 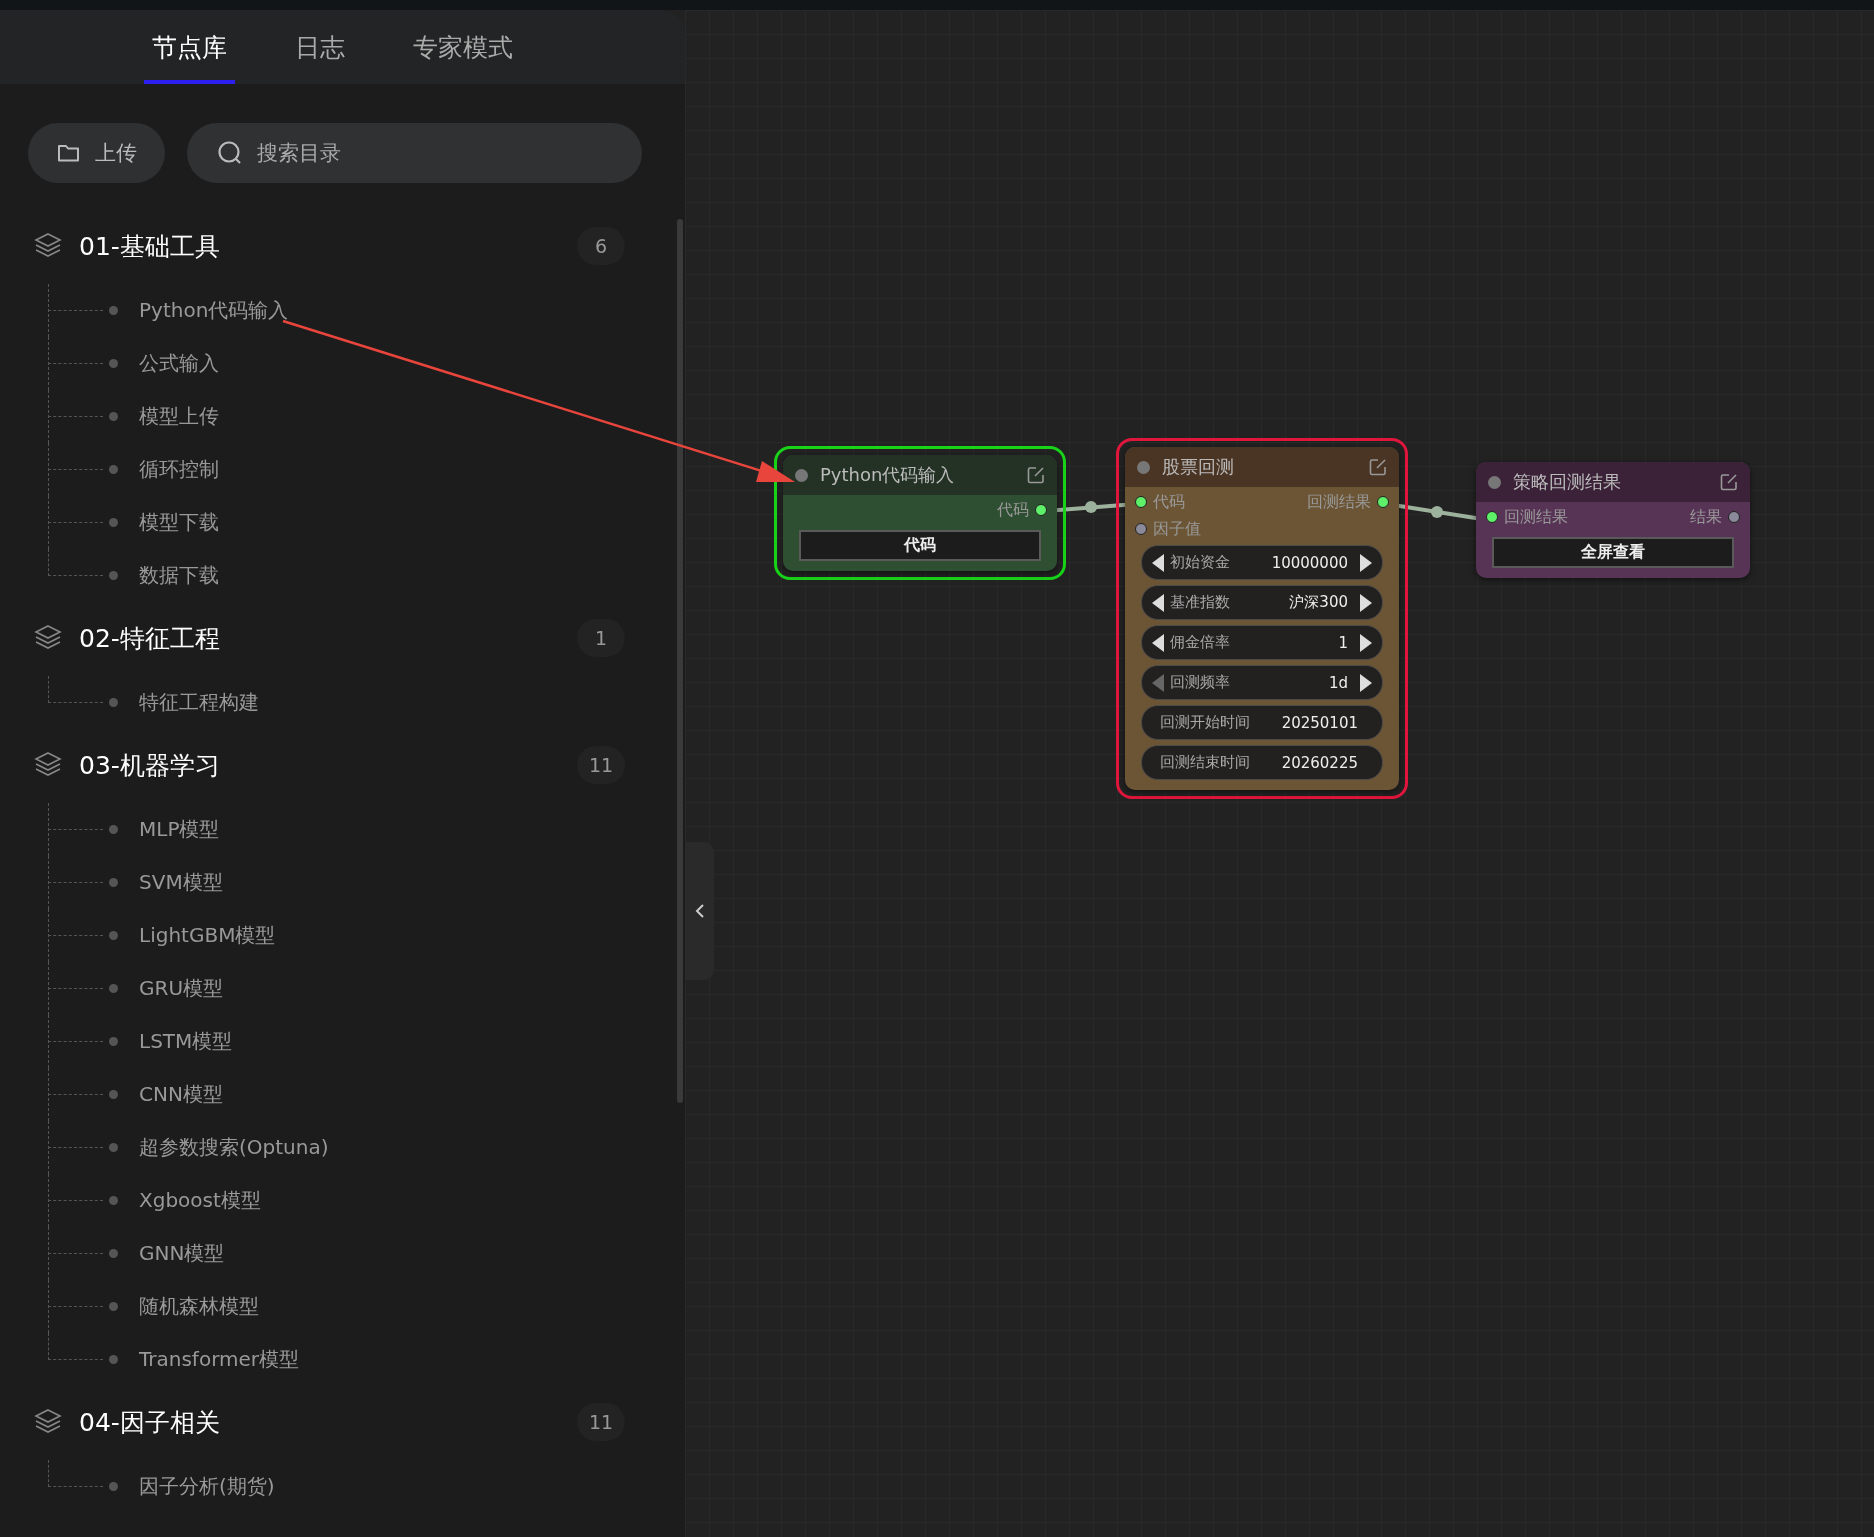 What do you see at coordinates (1706, 517) in the screenshot?
I see `socket-label: 结果` at bounding box center [1706, 517].